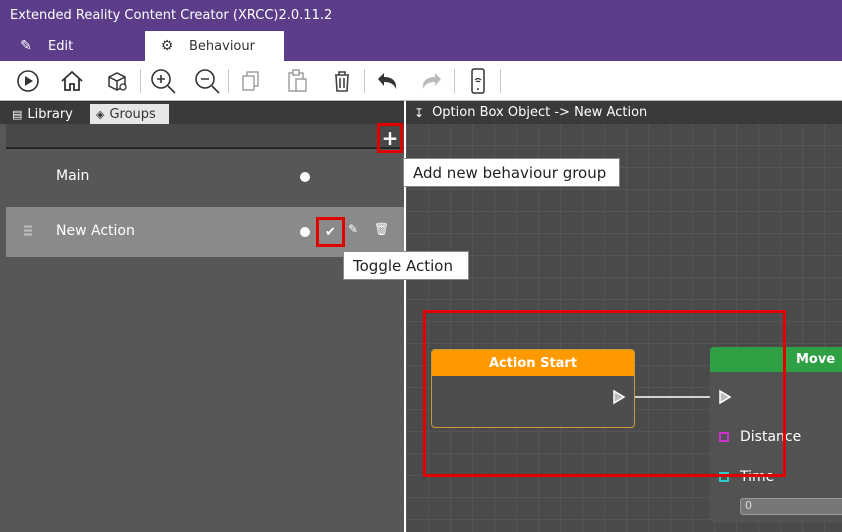 The width and height of the screenshot is (842, 532). I want to click on tab-edit-label: Edit, so click(61, 46).